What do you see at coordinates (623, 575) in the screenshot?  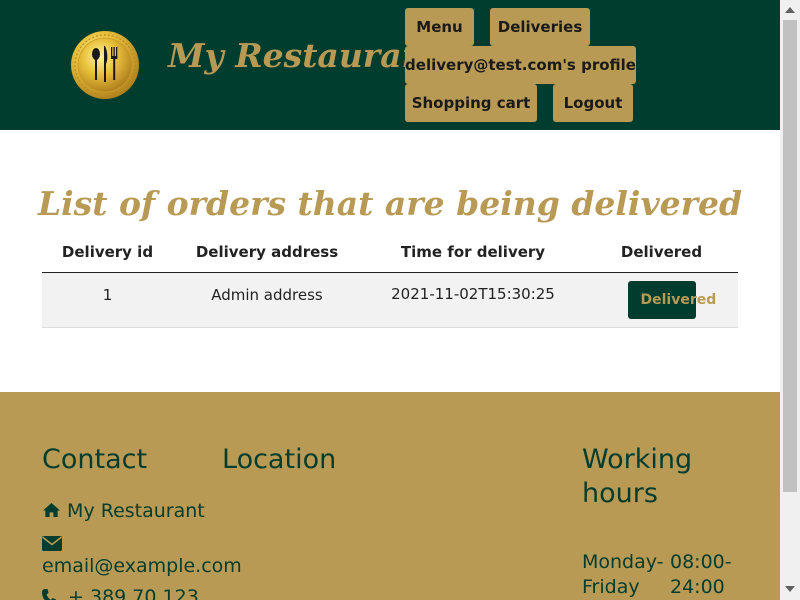 I see `hours-days: Monday- Friday` at bounding box center [623, 575].